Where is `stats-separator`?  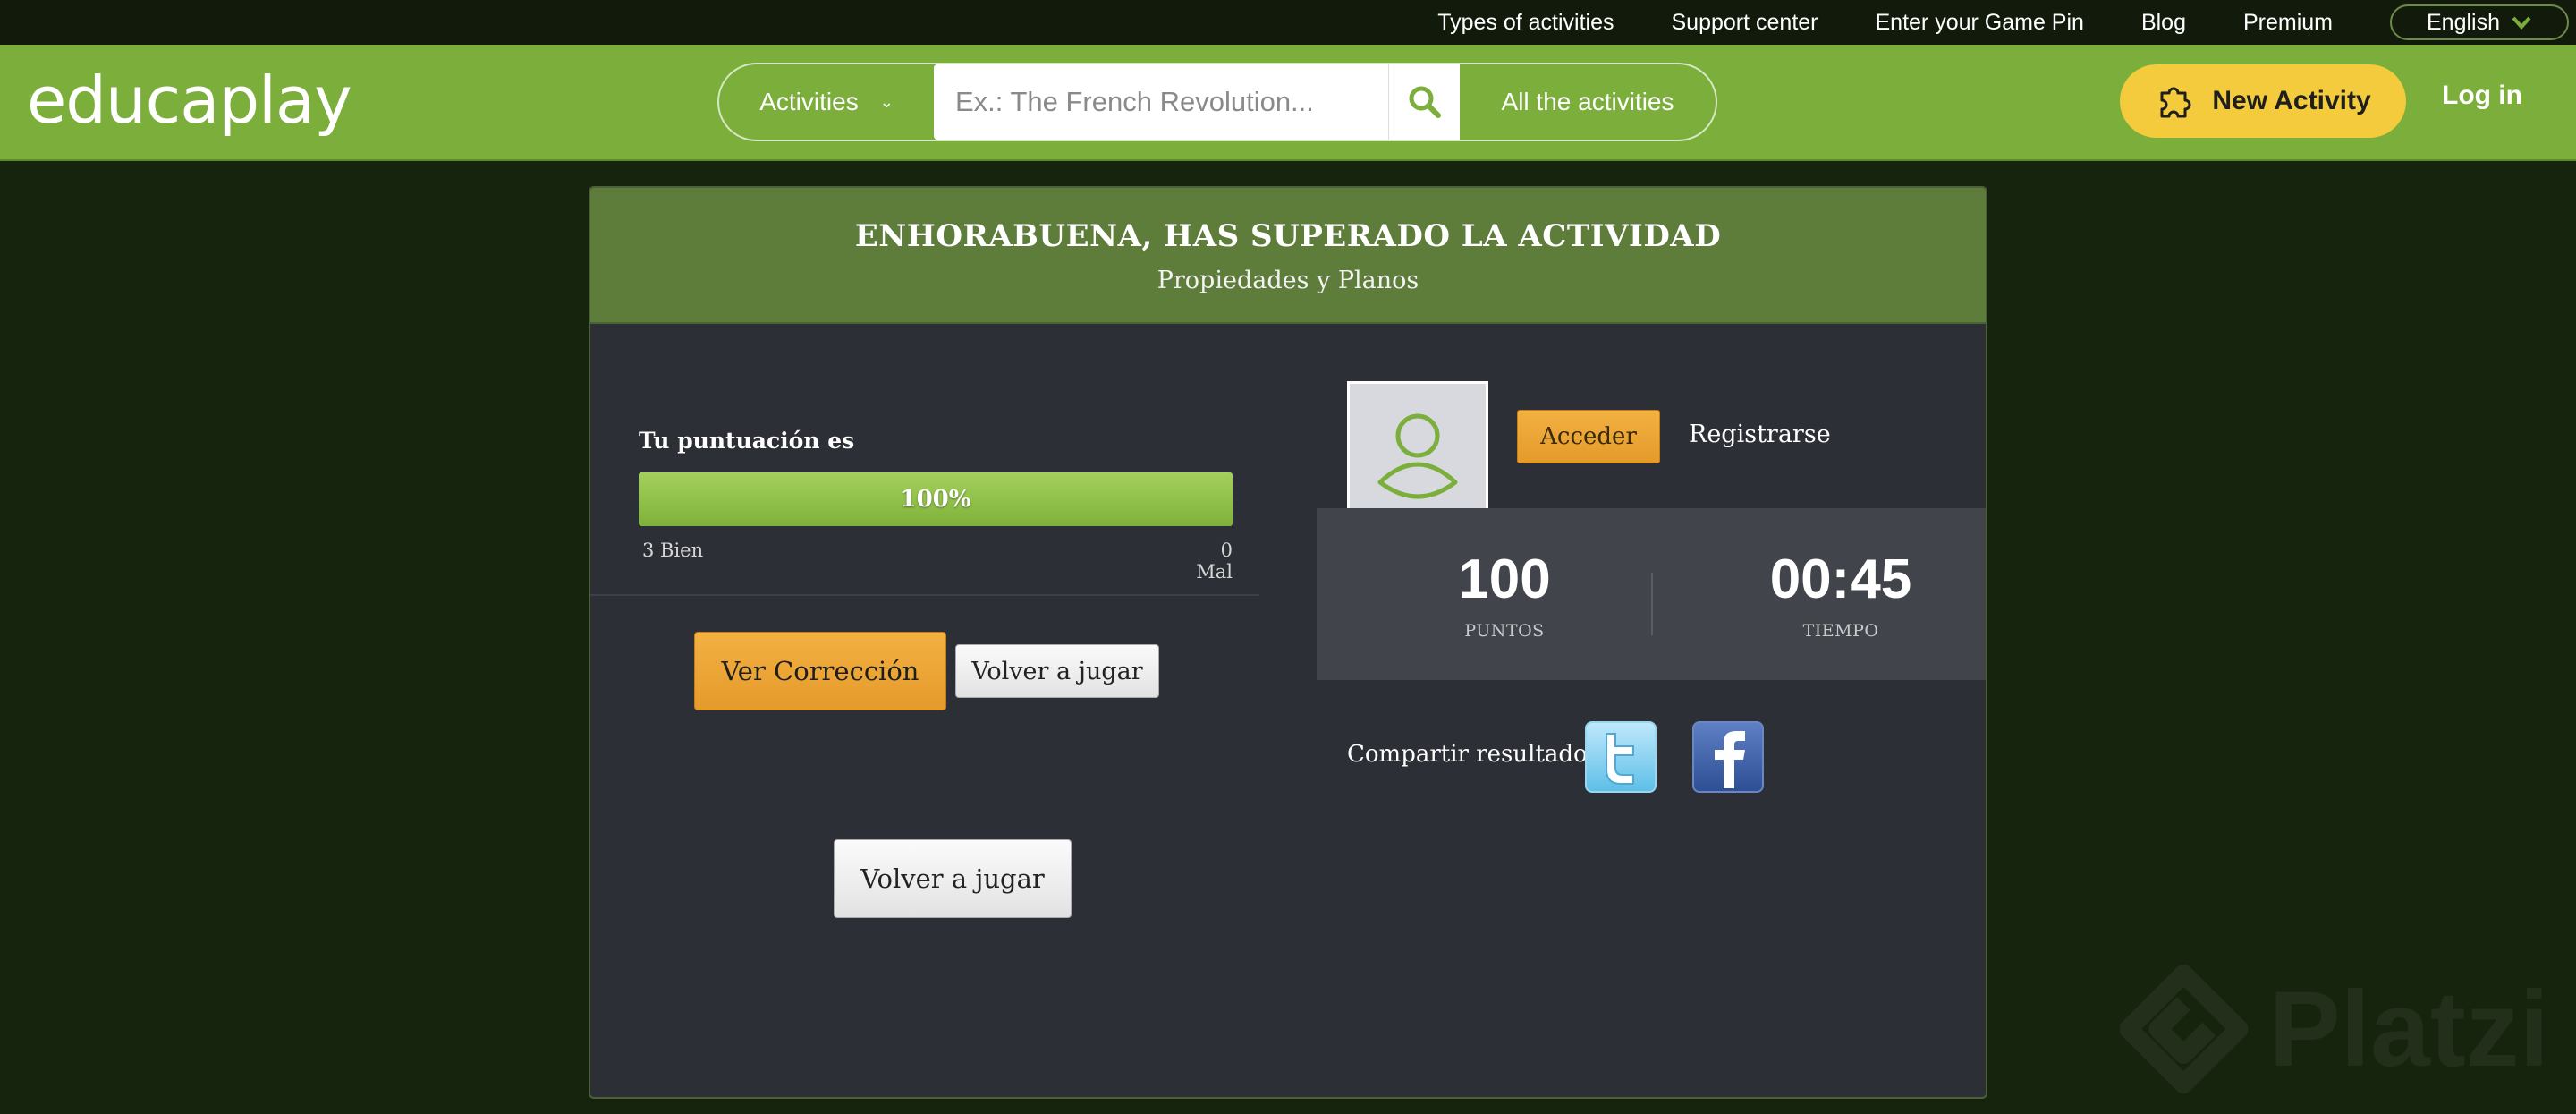 stats-separator is located at coordinates (1652, 604).